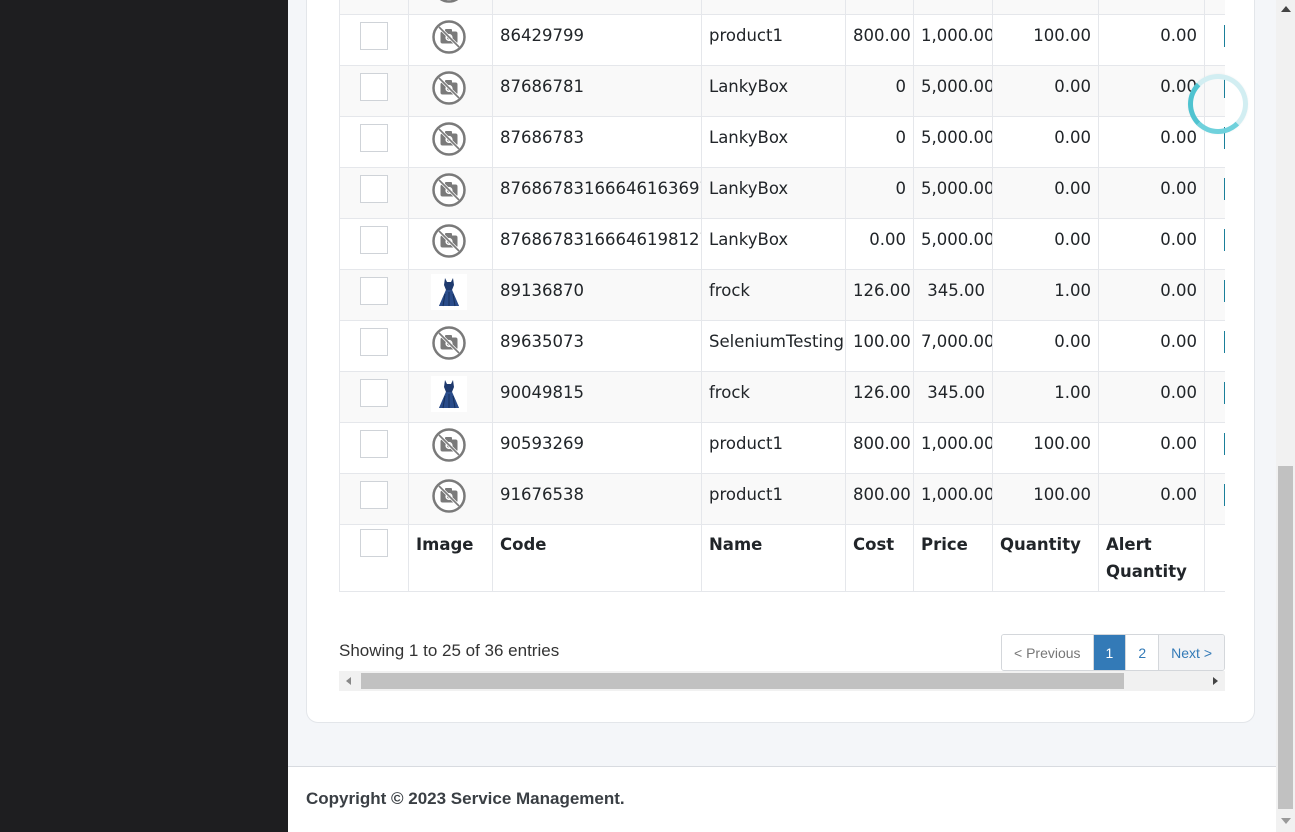 This screenshot has height=832, width=1295. Describe the element at coordinates (1285, 416) in the screenshot. I see `vertical-scrollbar` at that location.